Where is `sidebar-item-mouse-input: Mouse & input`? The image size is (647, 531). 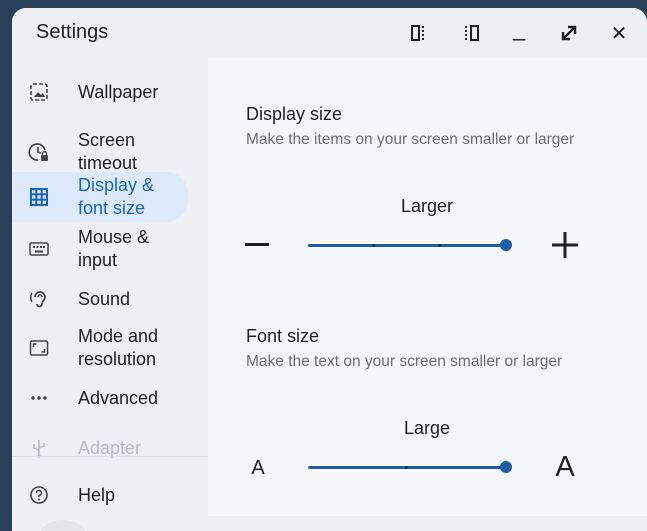
sidebar-item-mouse-input: Mouse & input is located at coordinates (100, 249).